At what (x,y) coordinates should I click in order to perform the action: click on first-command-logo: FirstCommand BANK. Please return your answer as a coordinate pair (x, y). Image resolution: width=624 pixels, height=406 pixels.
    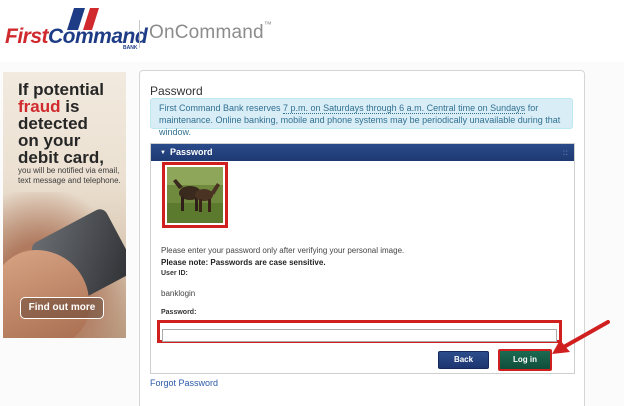
    Looking at the image, I should click on (76, 30).